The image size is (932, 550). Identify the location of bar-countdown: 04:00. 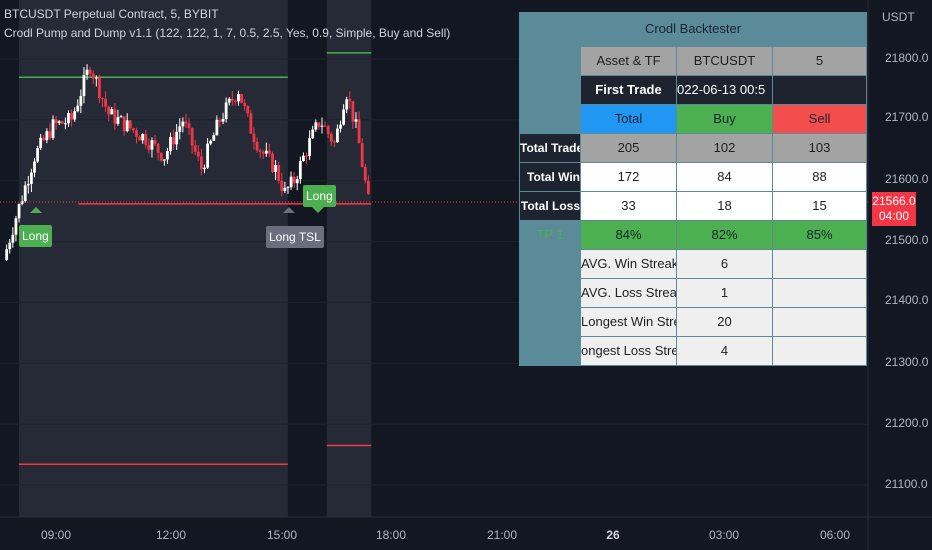
(894, 216).